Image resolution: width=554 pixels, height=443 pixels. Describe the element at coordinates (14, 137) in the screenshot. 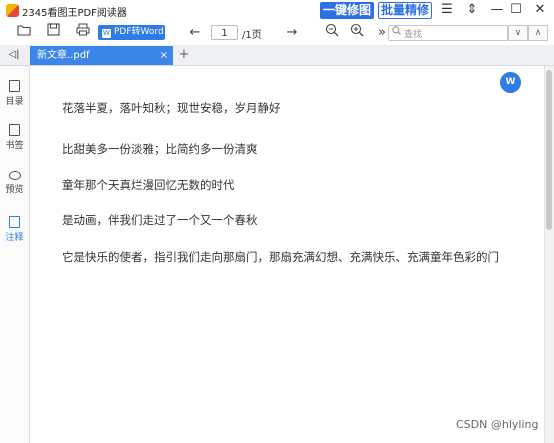

I see `sidebar-item-bookmark: 书签` at that location.